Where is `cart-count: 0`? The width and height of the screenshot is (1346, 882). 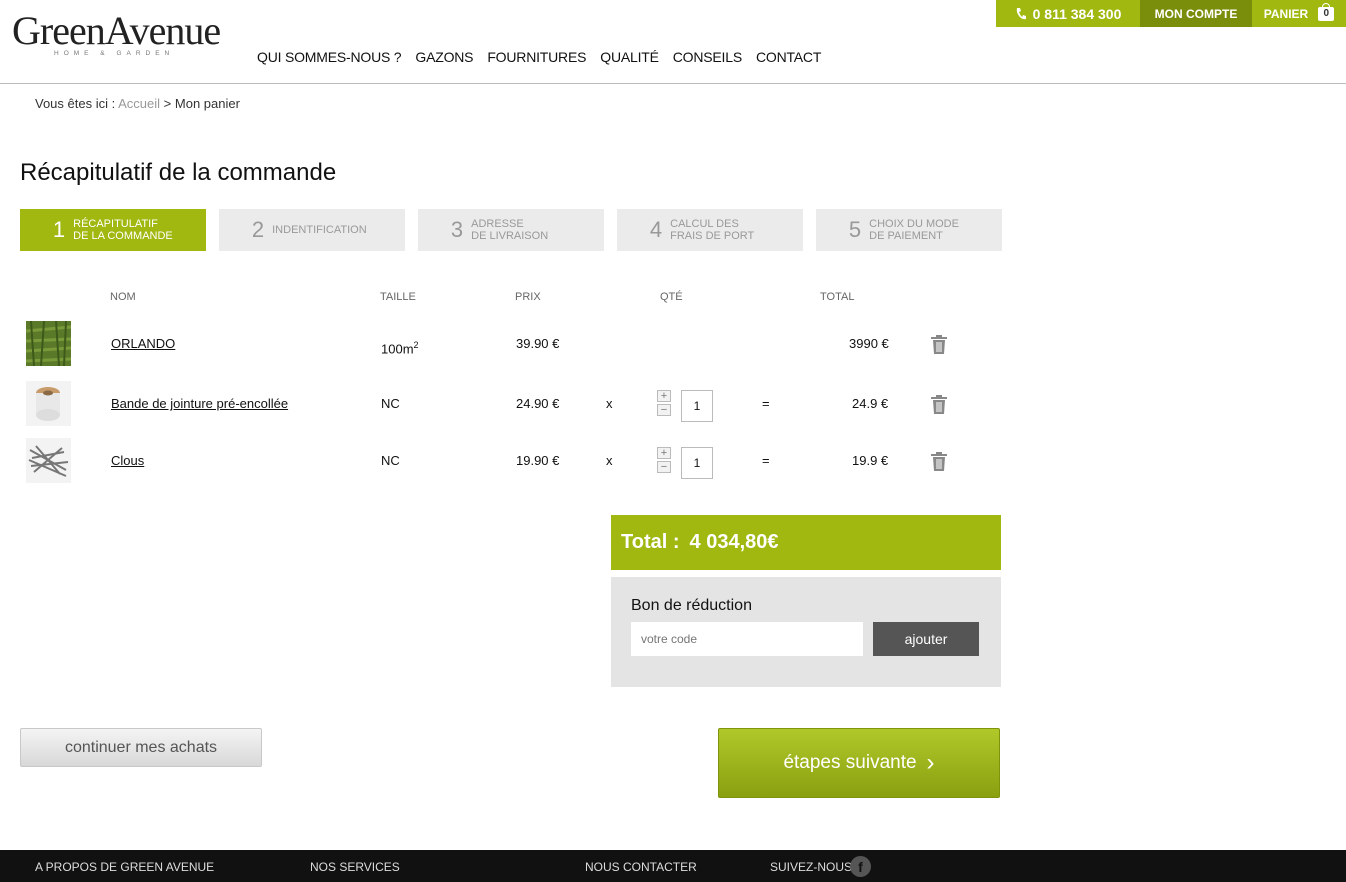
cart-count: 0 is located at coordinates (1326, 13).